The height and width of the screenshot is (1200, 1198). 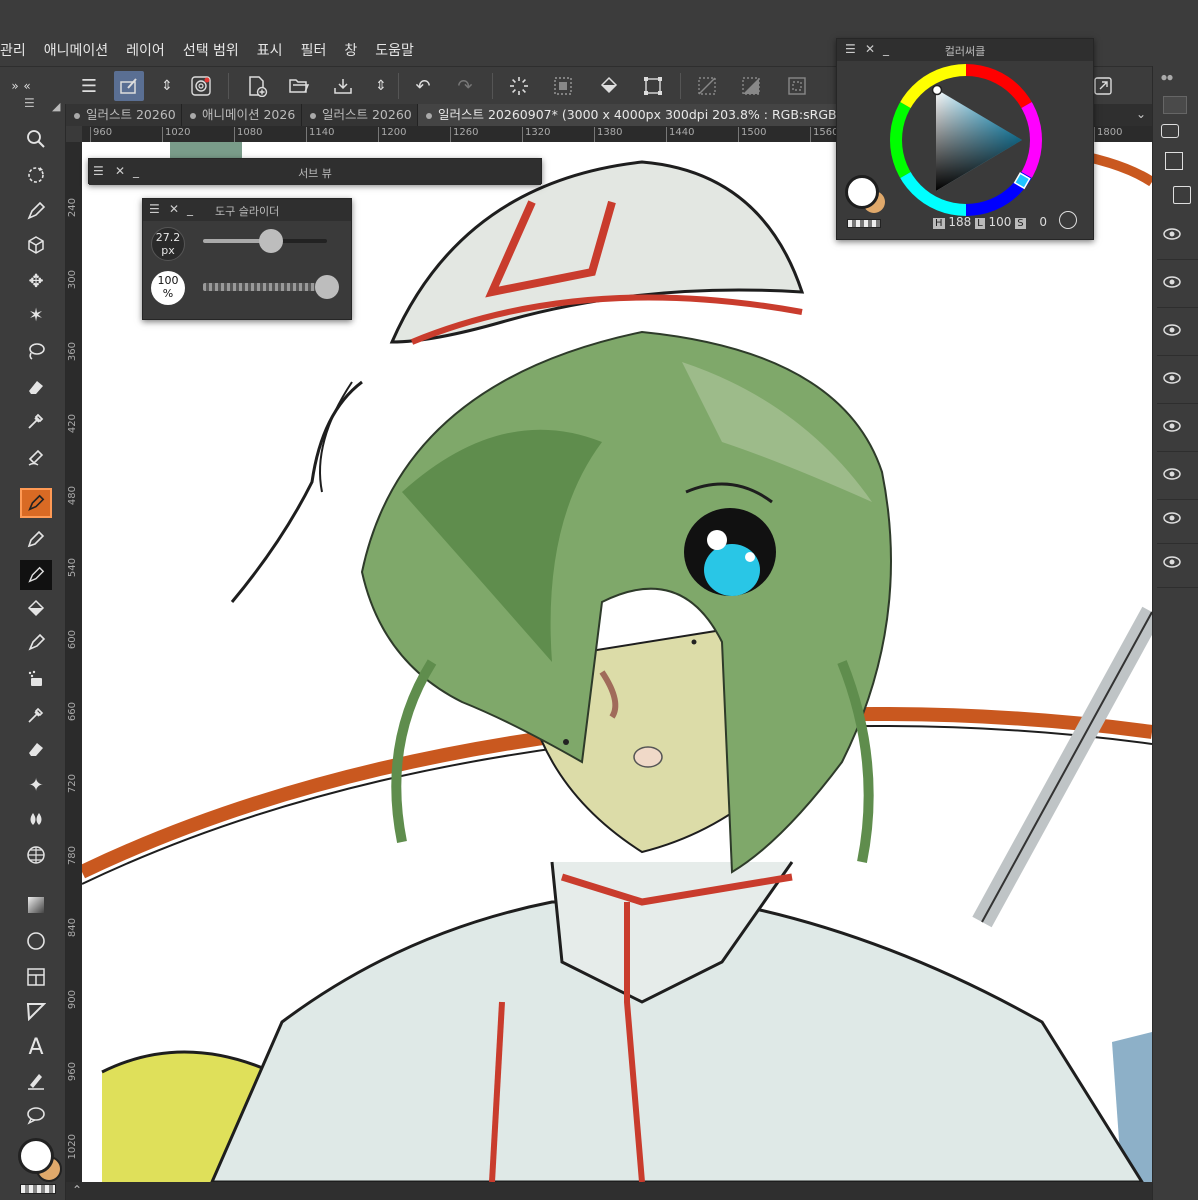 I want to click on brush-size-thumb, so click(x=271, y=241).